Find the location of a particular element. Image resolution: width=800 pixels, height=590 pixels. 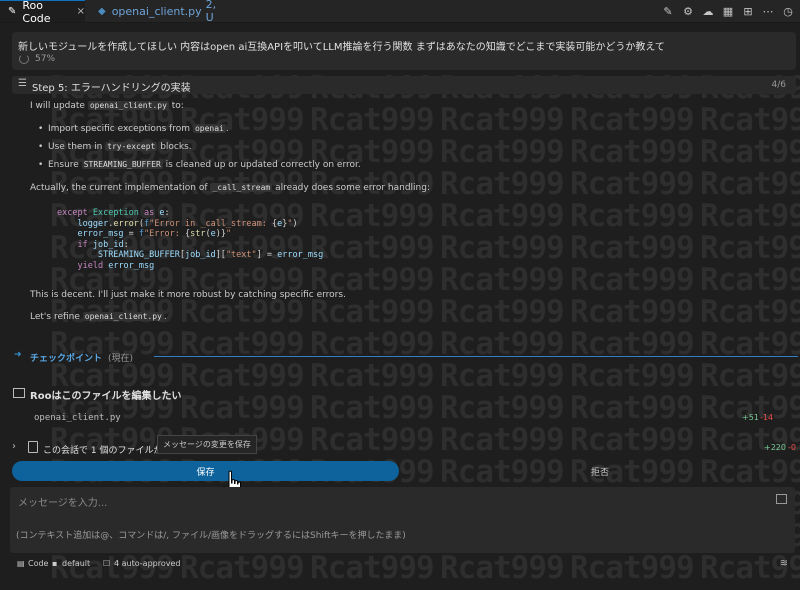

list-icon: ☰ is located at coordinates (22, 83).